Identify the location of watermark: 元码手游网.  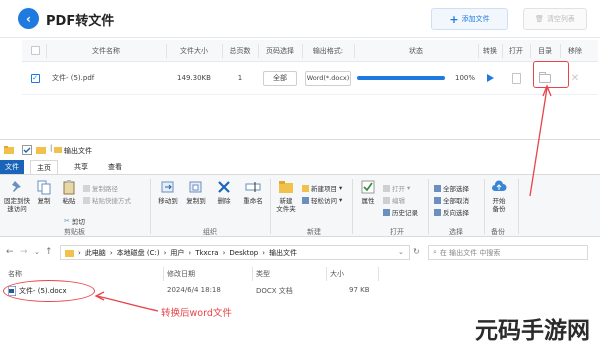
(532, 331).